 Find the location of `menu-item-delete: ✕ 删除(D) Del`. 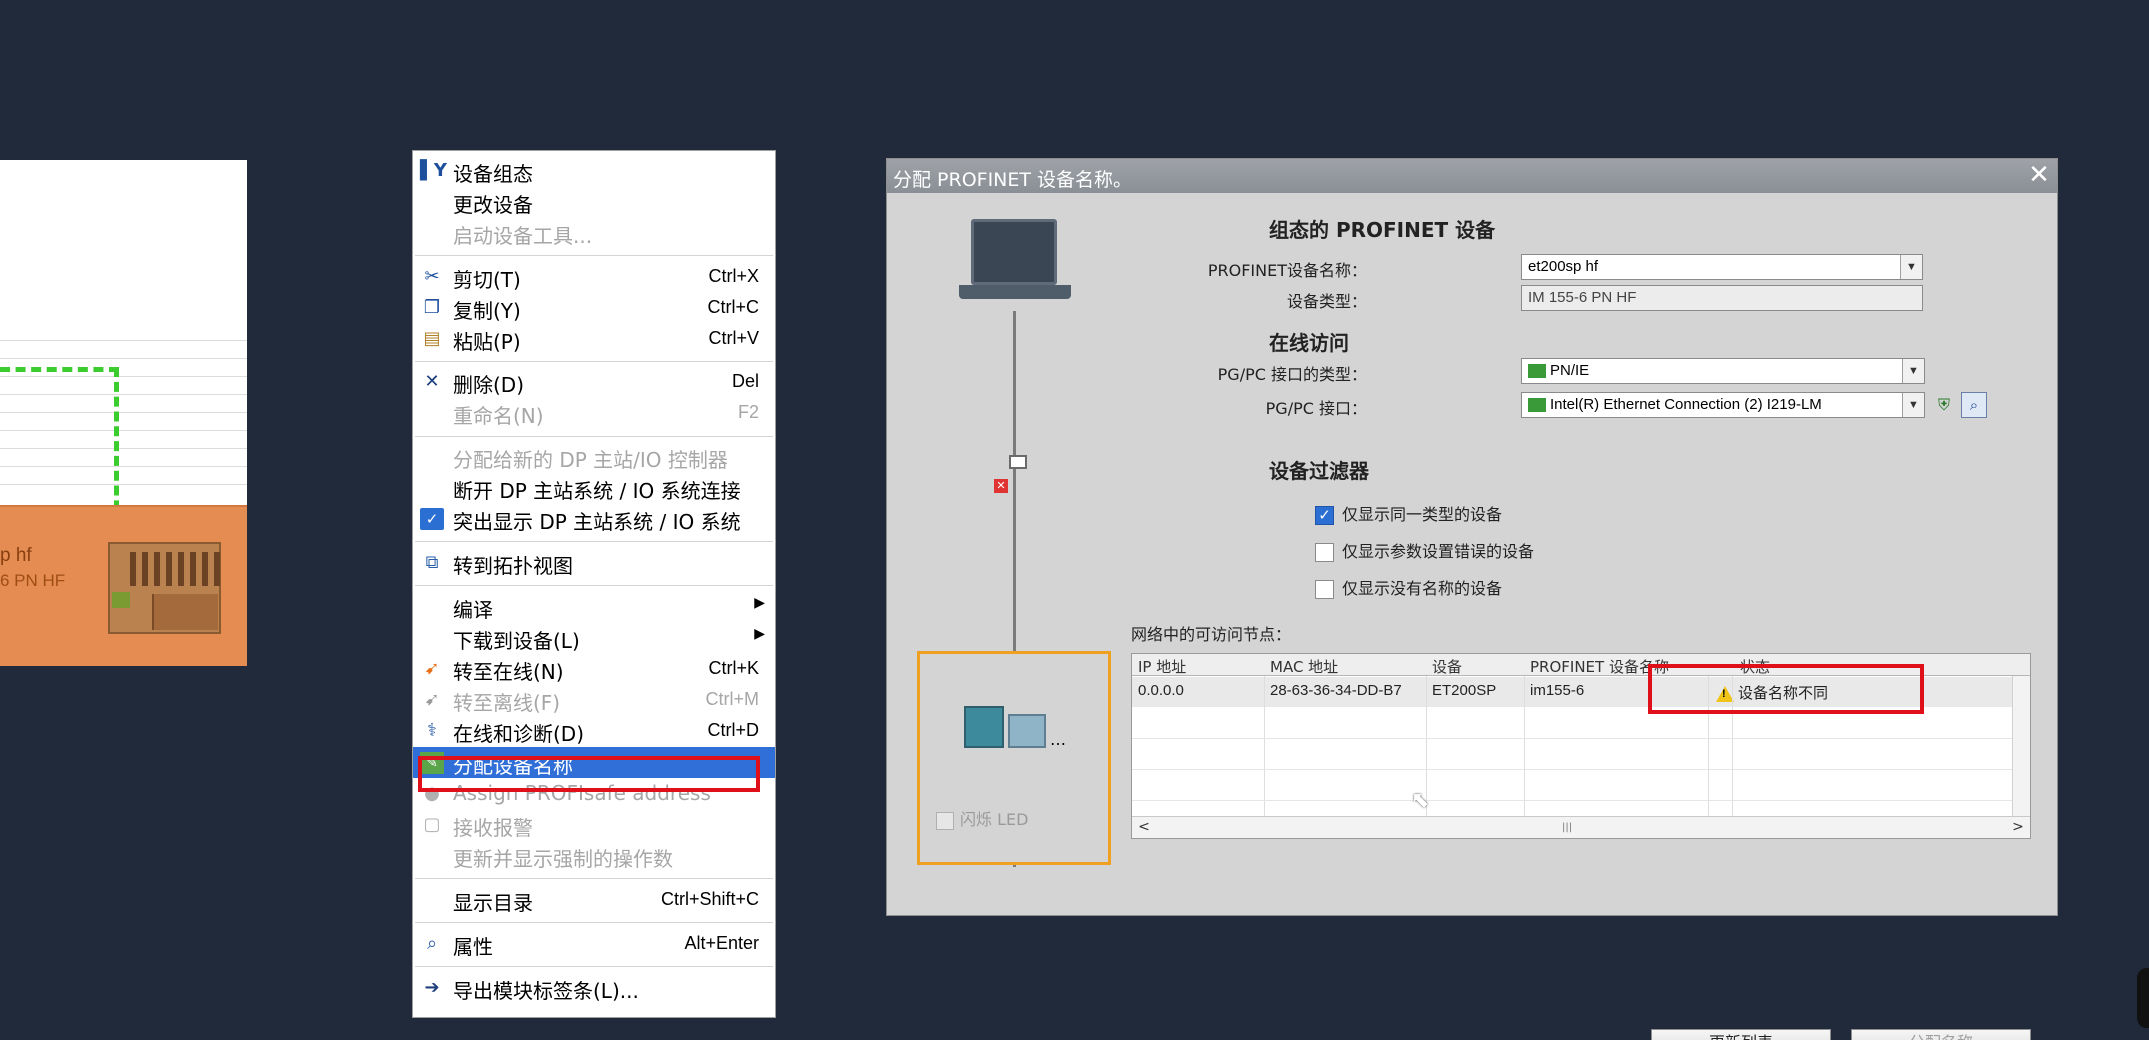

menu-item-delete: ✕ 删除(D) Del is located at coordinates (594, 381).